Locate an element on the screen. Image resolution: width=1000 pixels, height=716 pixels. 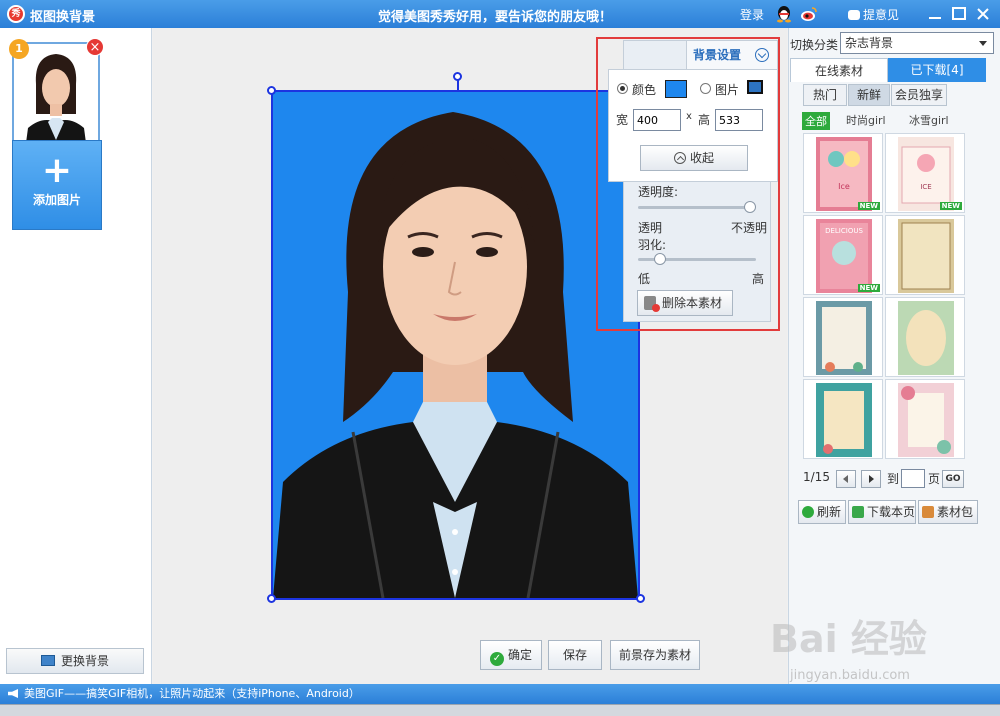
download-icon is located at coordinates (858, 512).